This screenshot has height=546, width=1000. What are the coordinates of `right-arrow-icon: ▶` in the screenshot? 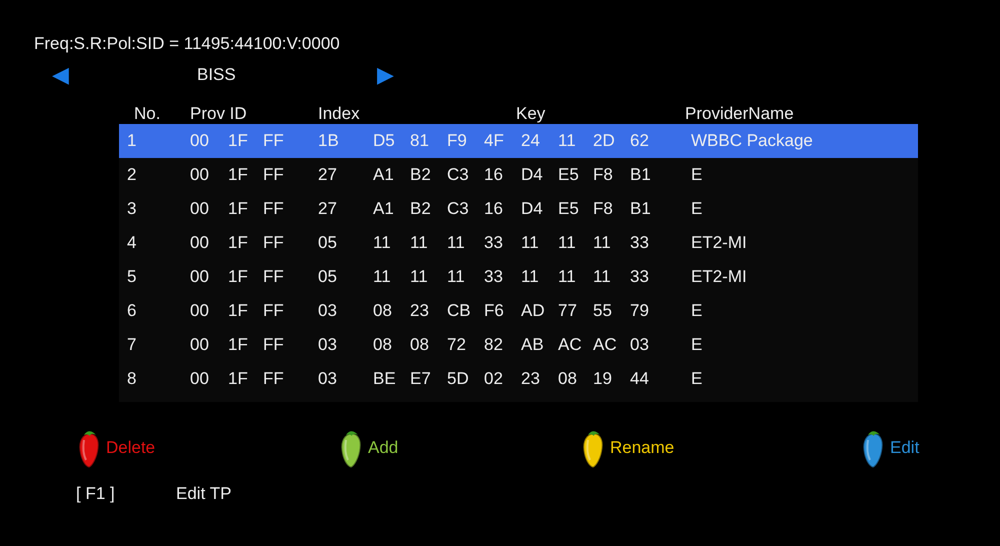 It's located at (385, 75).